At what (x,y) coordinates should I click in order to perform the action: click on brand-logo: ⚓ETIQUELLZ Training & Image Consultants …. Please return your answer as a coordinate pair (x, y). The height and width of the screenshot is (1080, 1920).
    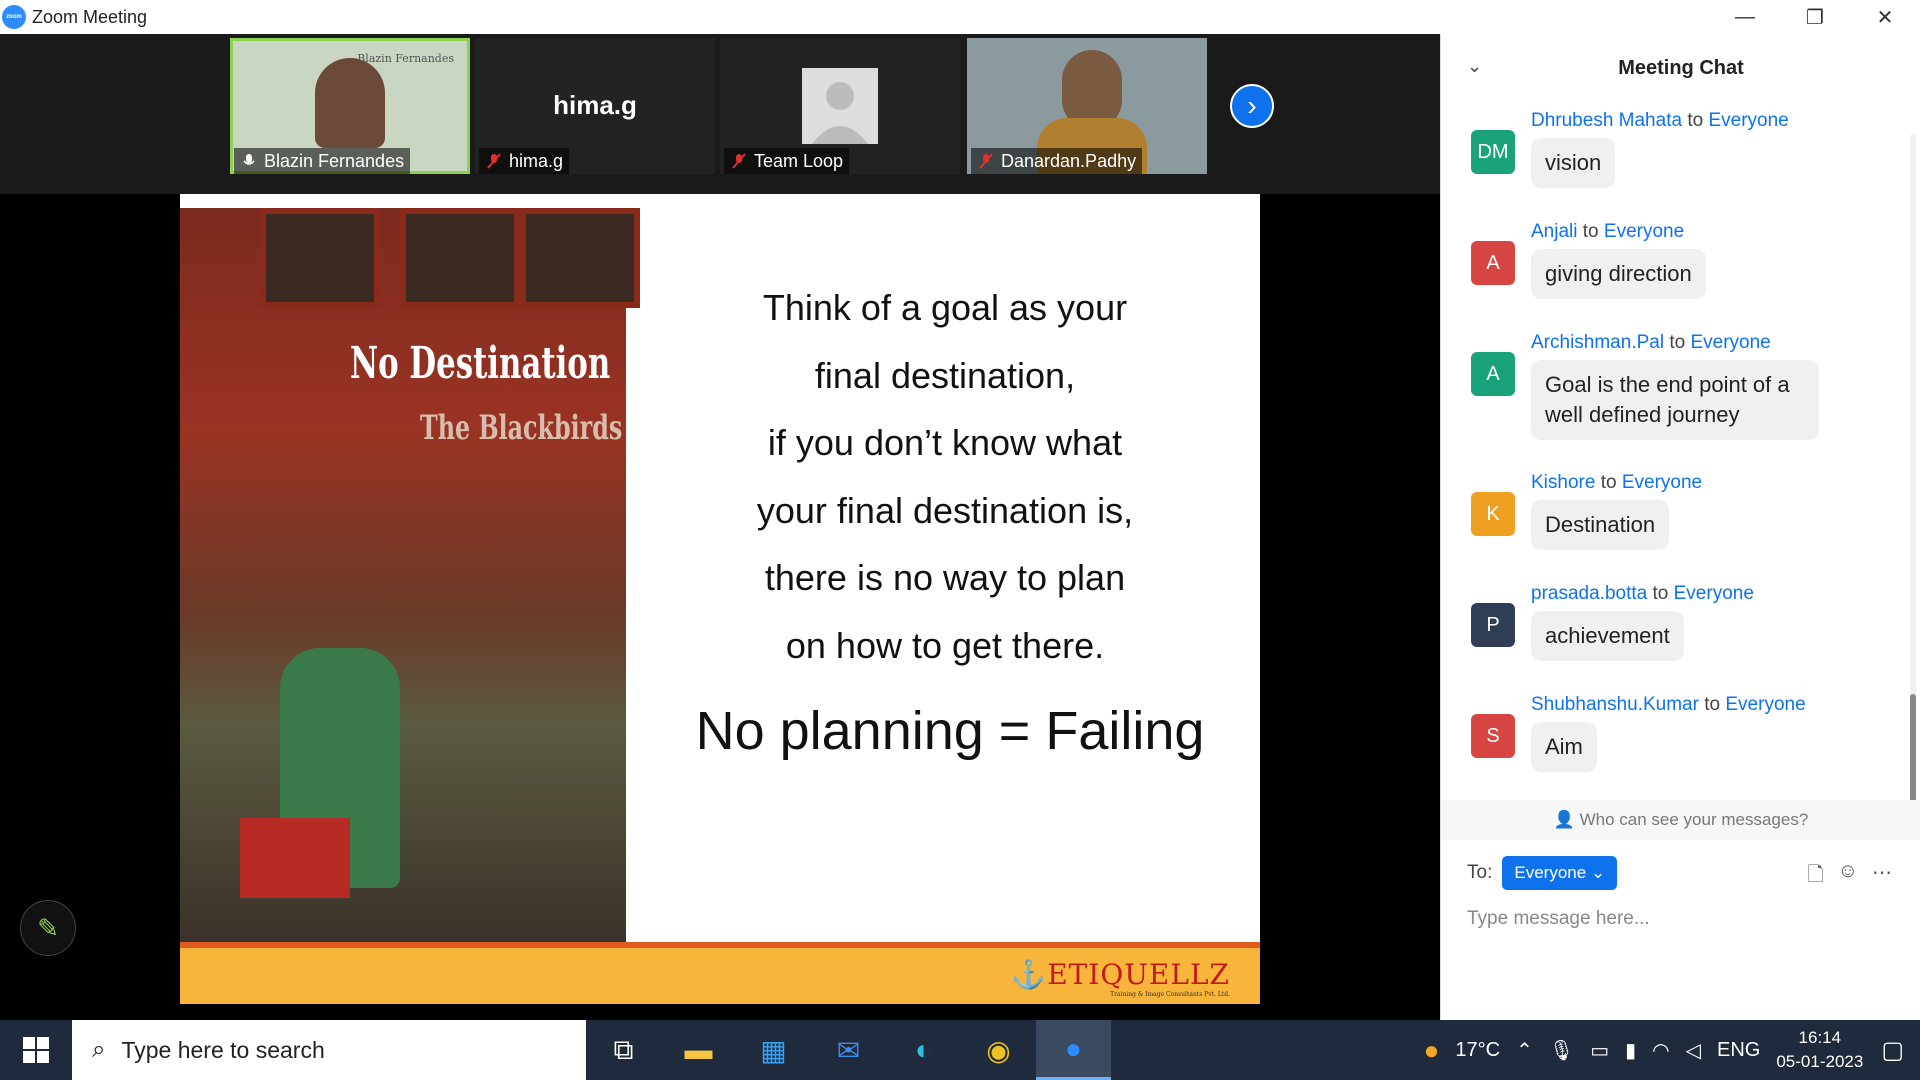
    Looking at the image, I should click on (1120, 978).